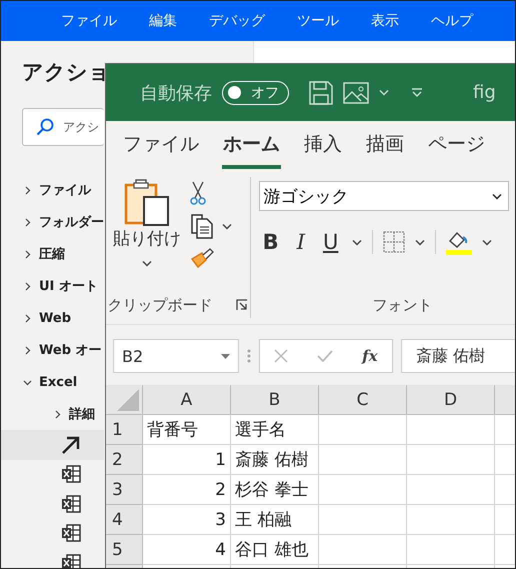  I want to click on launcher-icon, so click(242, 305).